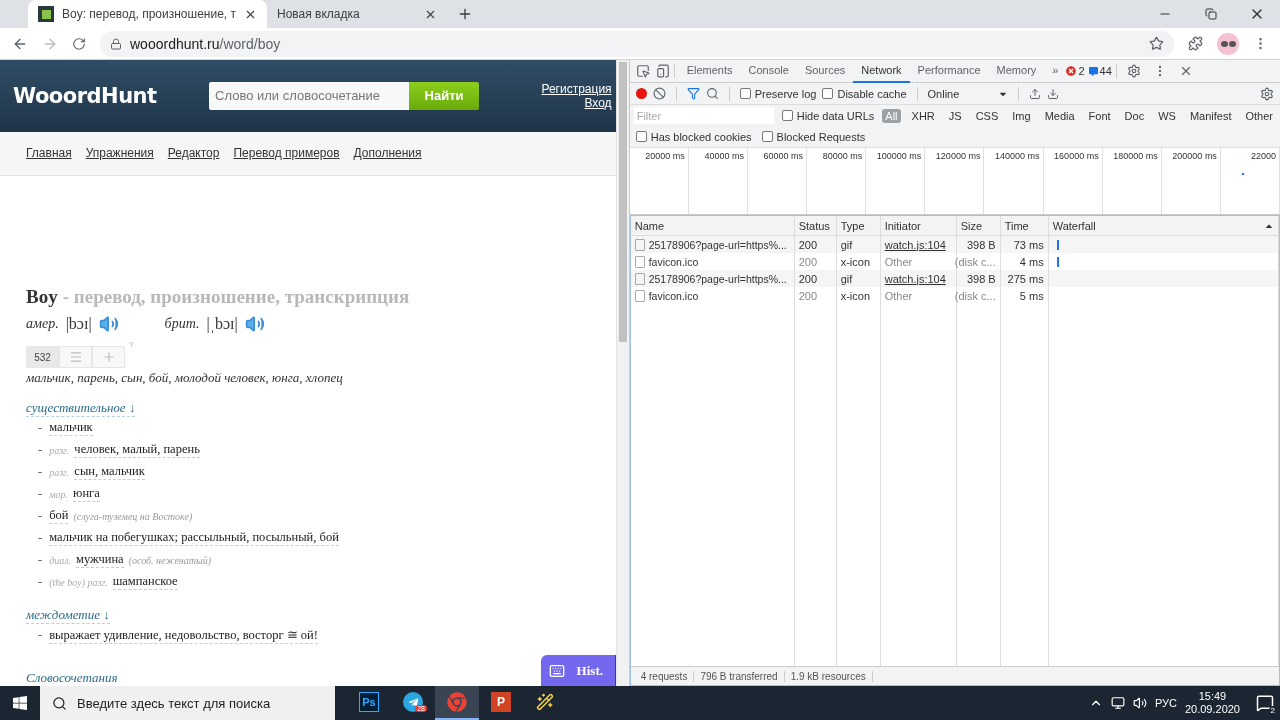  Describe the element at coordinates (1052, 93) in the screenshot. I see `download-icon` at that location.